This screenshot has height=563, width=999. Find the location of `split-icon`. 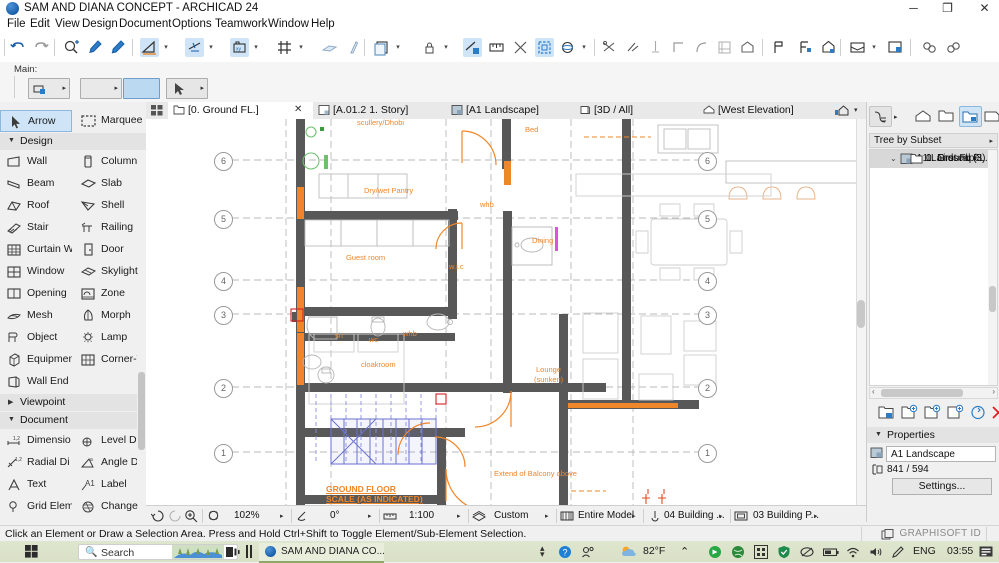

split-icon is located at coordinates (655, 47).